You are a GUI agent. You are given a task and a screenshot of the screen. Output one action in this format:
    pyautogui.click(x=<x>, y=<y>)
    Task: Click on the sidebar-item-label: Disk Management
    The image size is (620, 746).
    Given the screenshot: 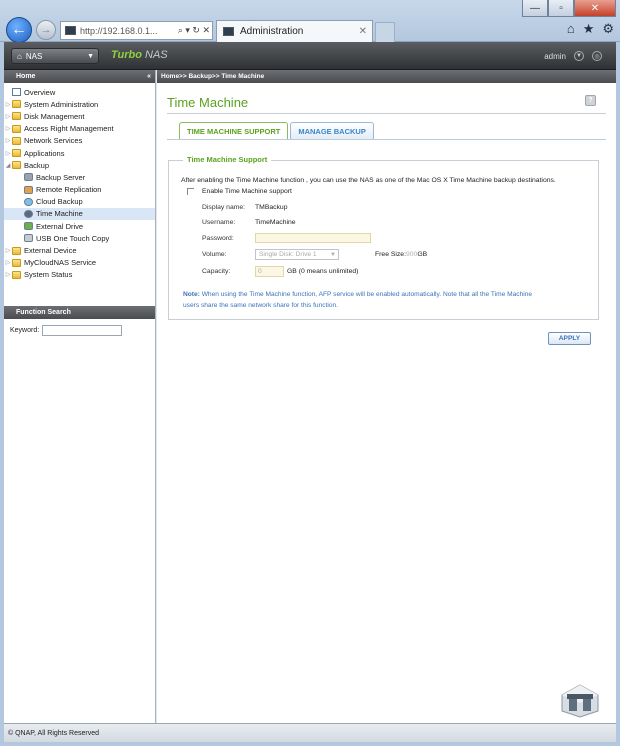 What is the action you would take?
    pyautogui.click(x=54, y=116)
    